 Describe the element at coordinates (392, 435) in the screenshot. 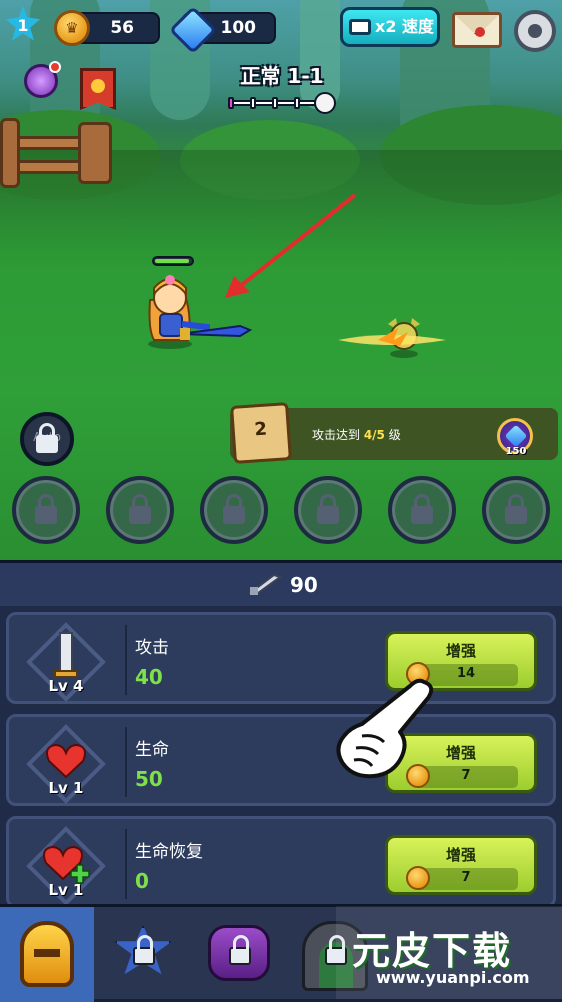

I see `quest-text-suffix: 级` at that location.